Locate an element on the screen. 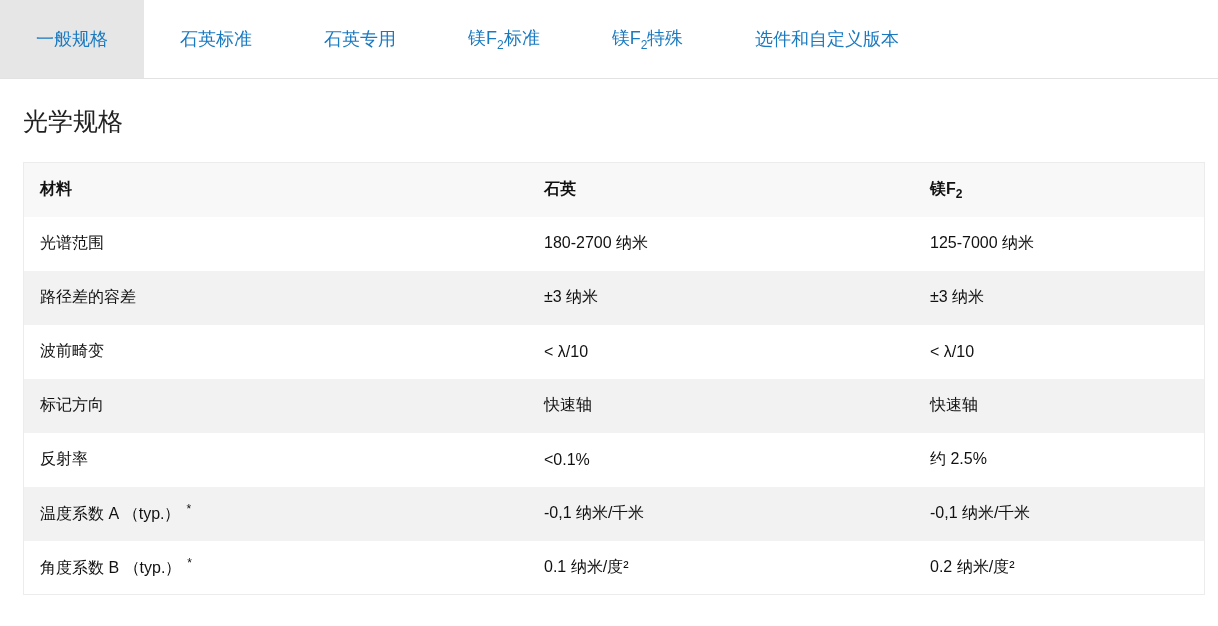 The image size is (1218, 626). table-cell: 180-2700 纳米 is located at coordinates (721, 243).